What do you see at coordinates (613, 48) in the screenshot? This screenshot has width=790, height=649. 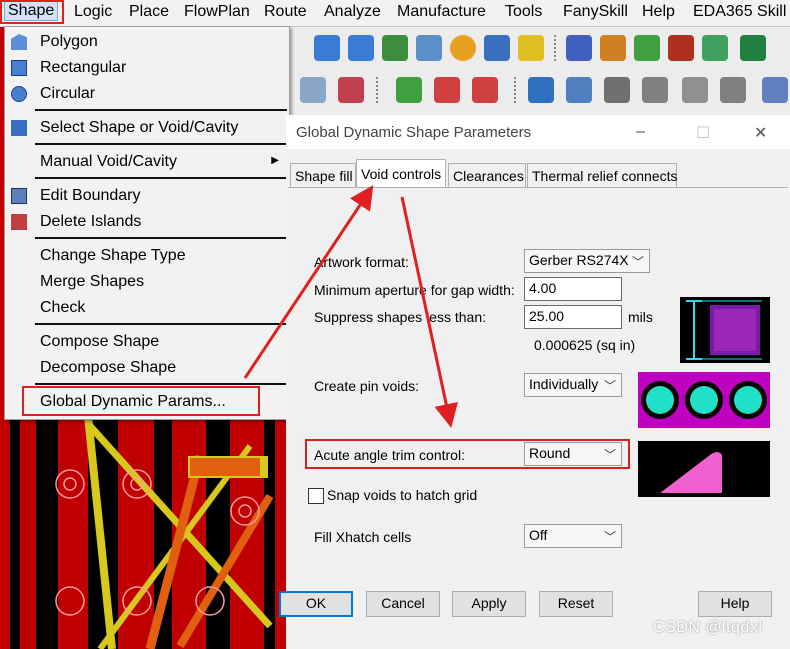 I see `color-palette-icon` at bounding box center [613, 48].